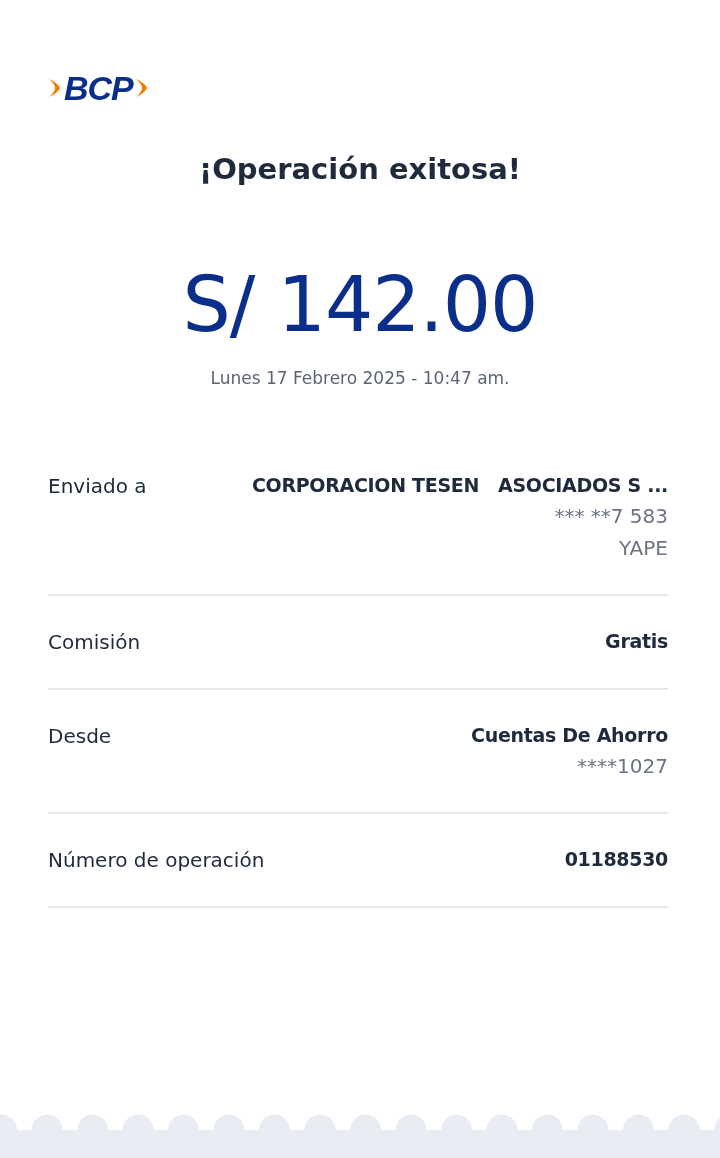  Describe the element at coordinates (98, 88) in the screenshot. I see `bank-logo: BCP` at that location.